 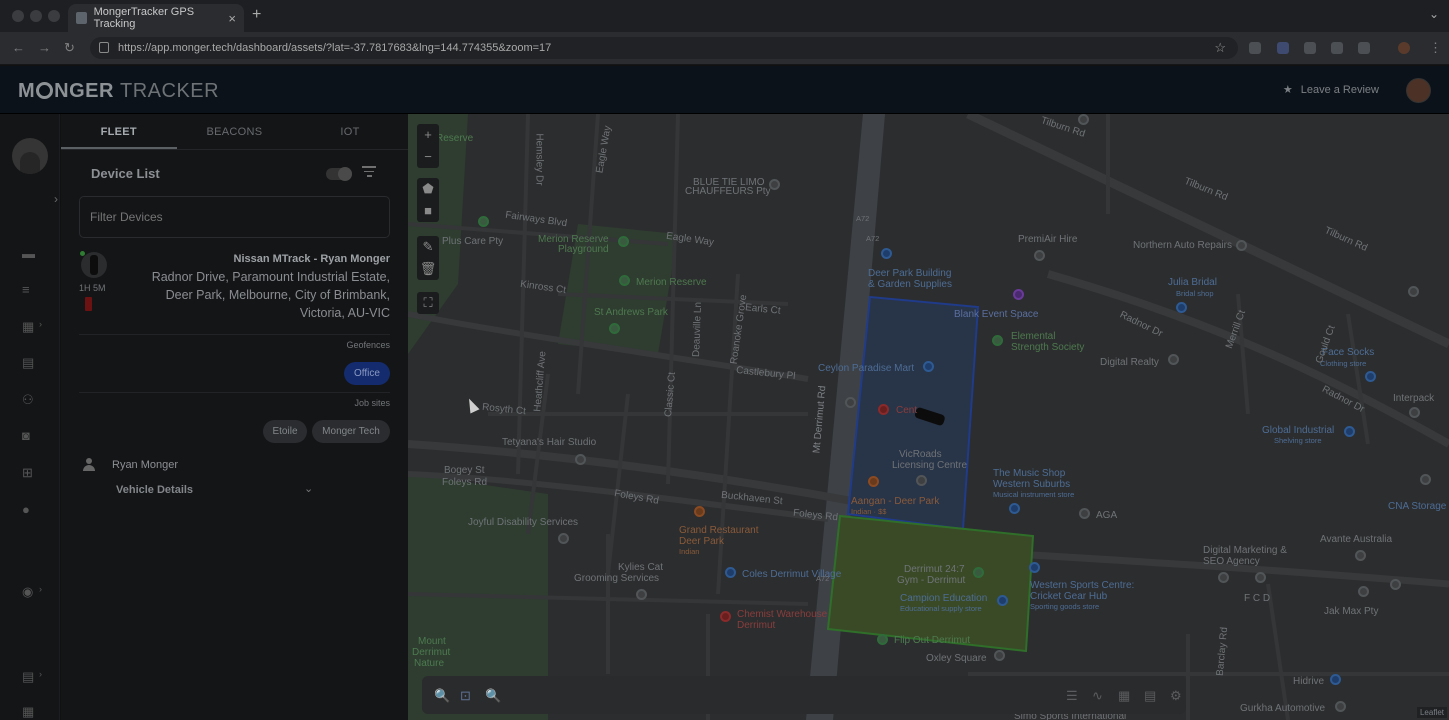 What do you see at coordinates (367, 373) in the screenshot?
I see `geofence-chip-office: Office` at bounding box center [367, 373].